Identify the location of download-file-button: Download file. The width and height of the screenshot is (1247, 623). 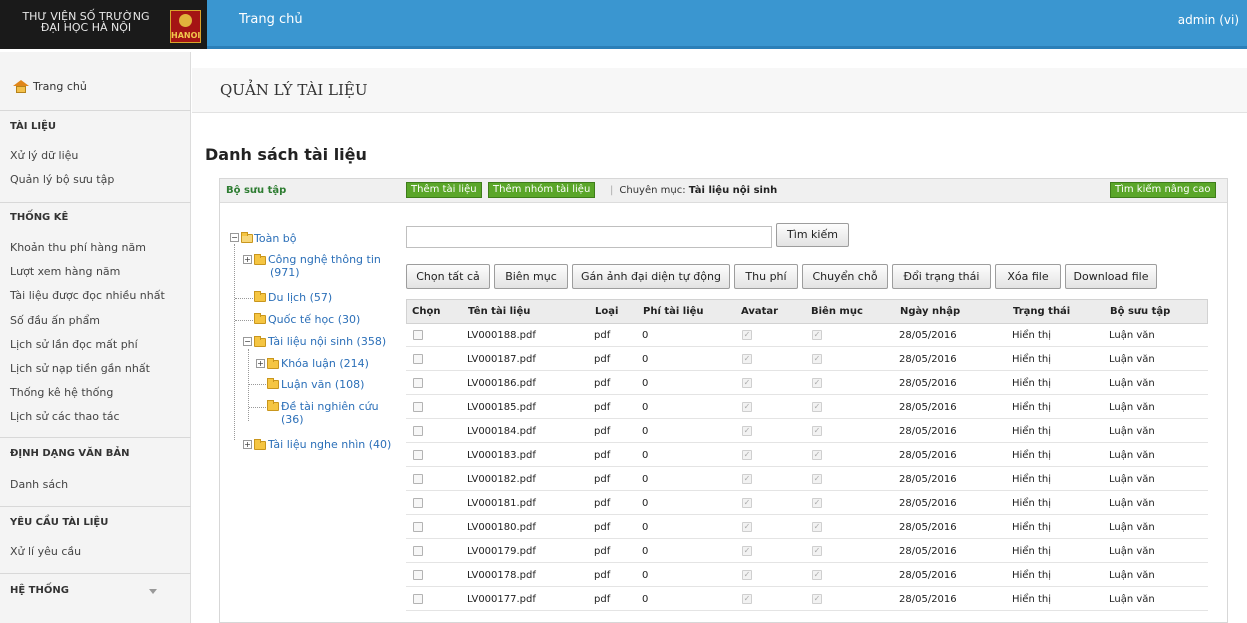
(1111, 276).